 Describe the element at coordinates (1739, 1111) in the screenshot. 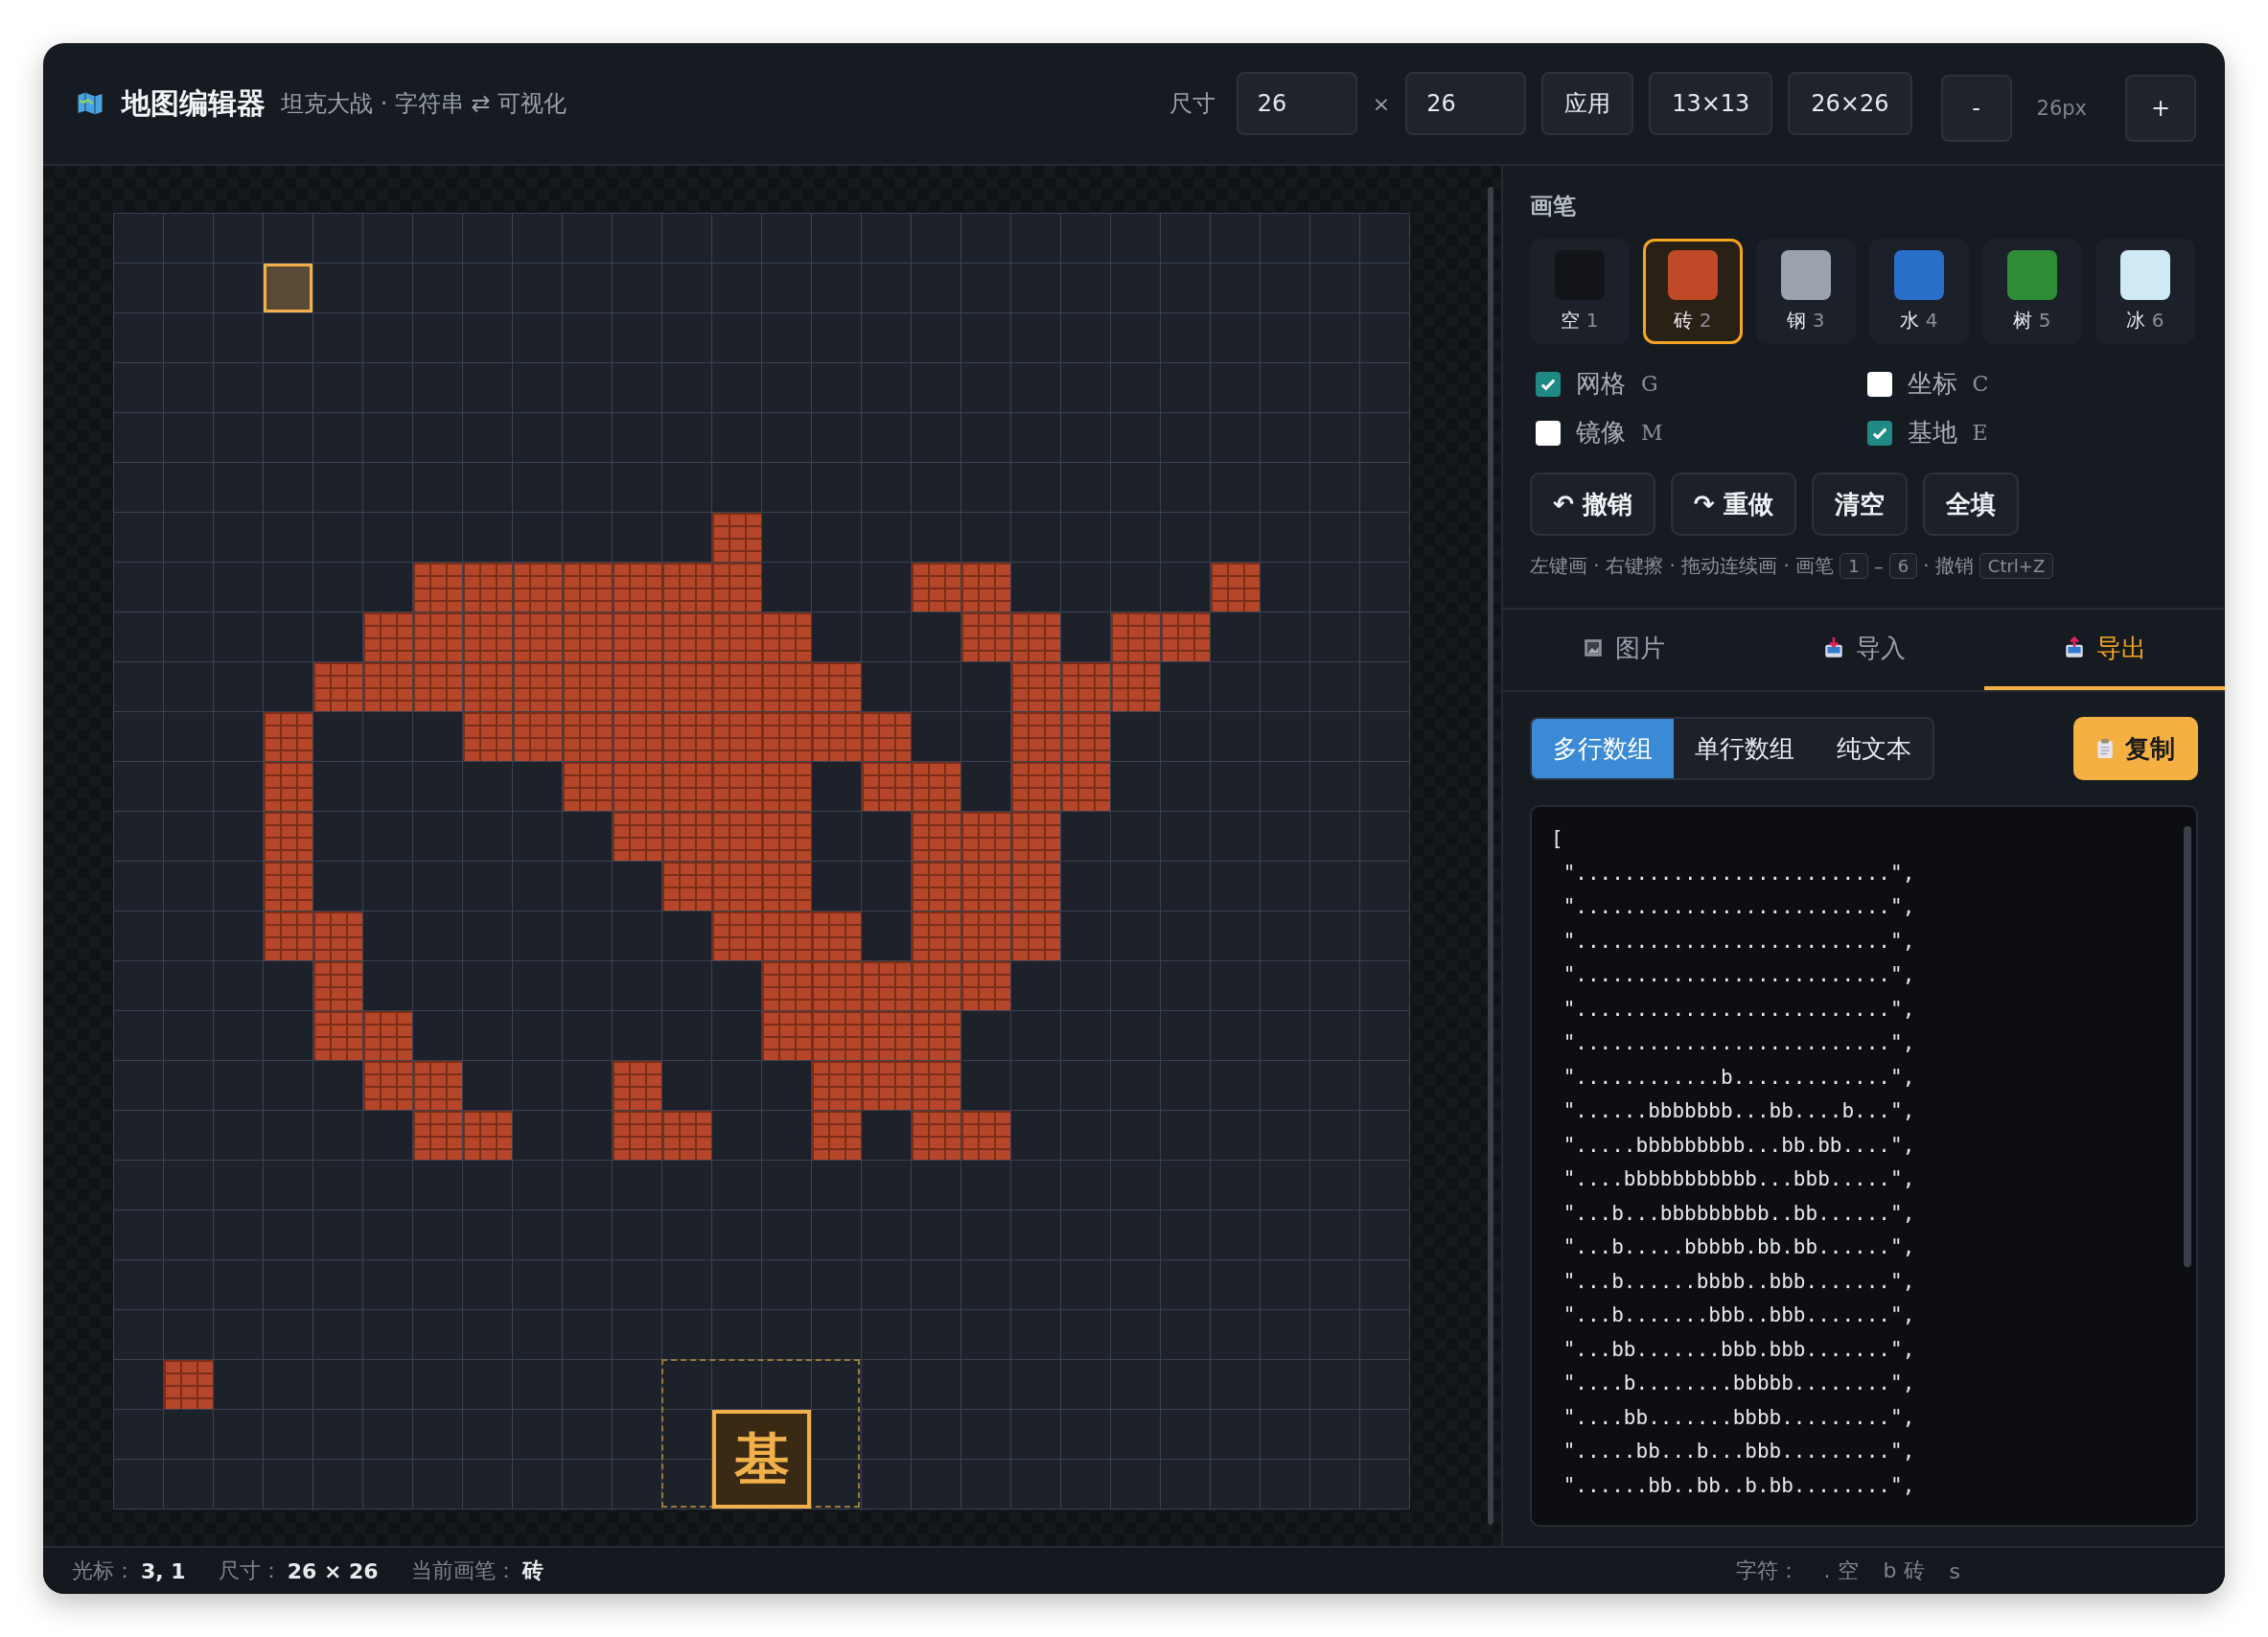

I see `code-line: "......bbbbbbb...bb....b...",` at that location.